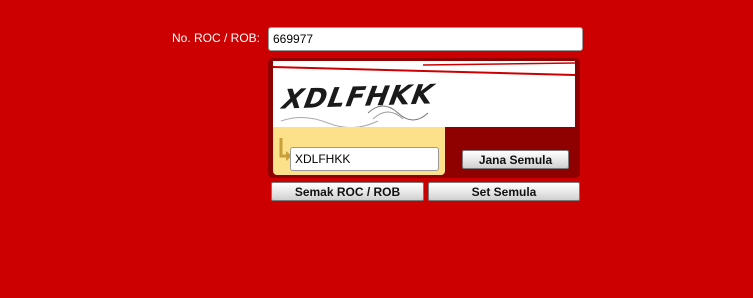 Image resolution: width=753 pixels, height=298 pixels. I want to click on captcha-answer-input, so click(364, 159).